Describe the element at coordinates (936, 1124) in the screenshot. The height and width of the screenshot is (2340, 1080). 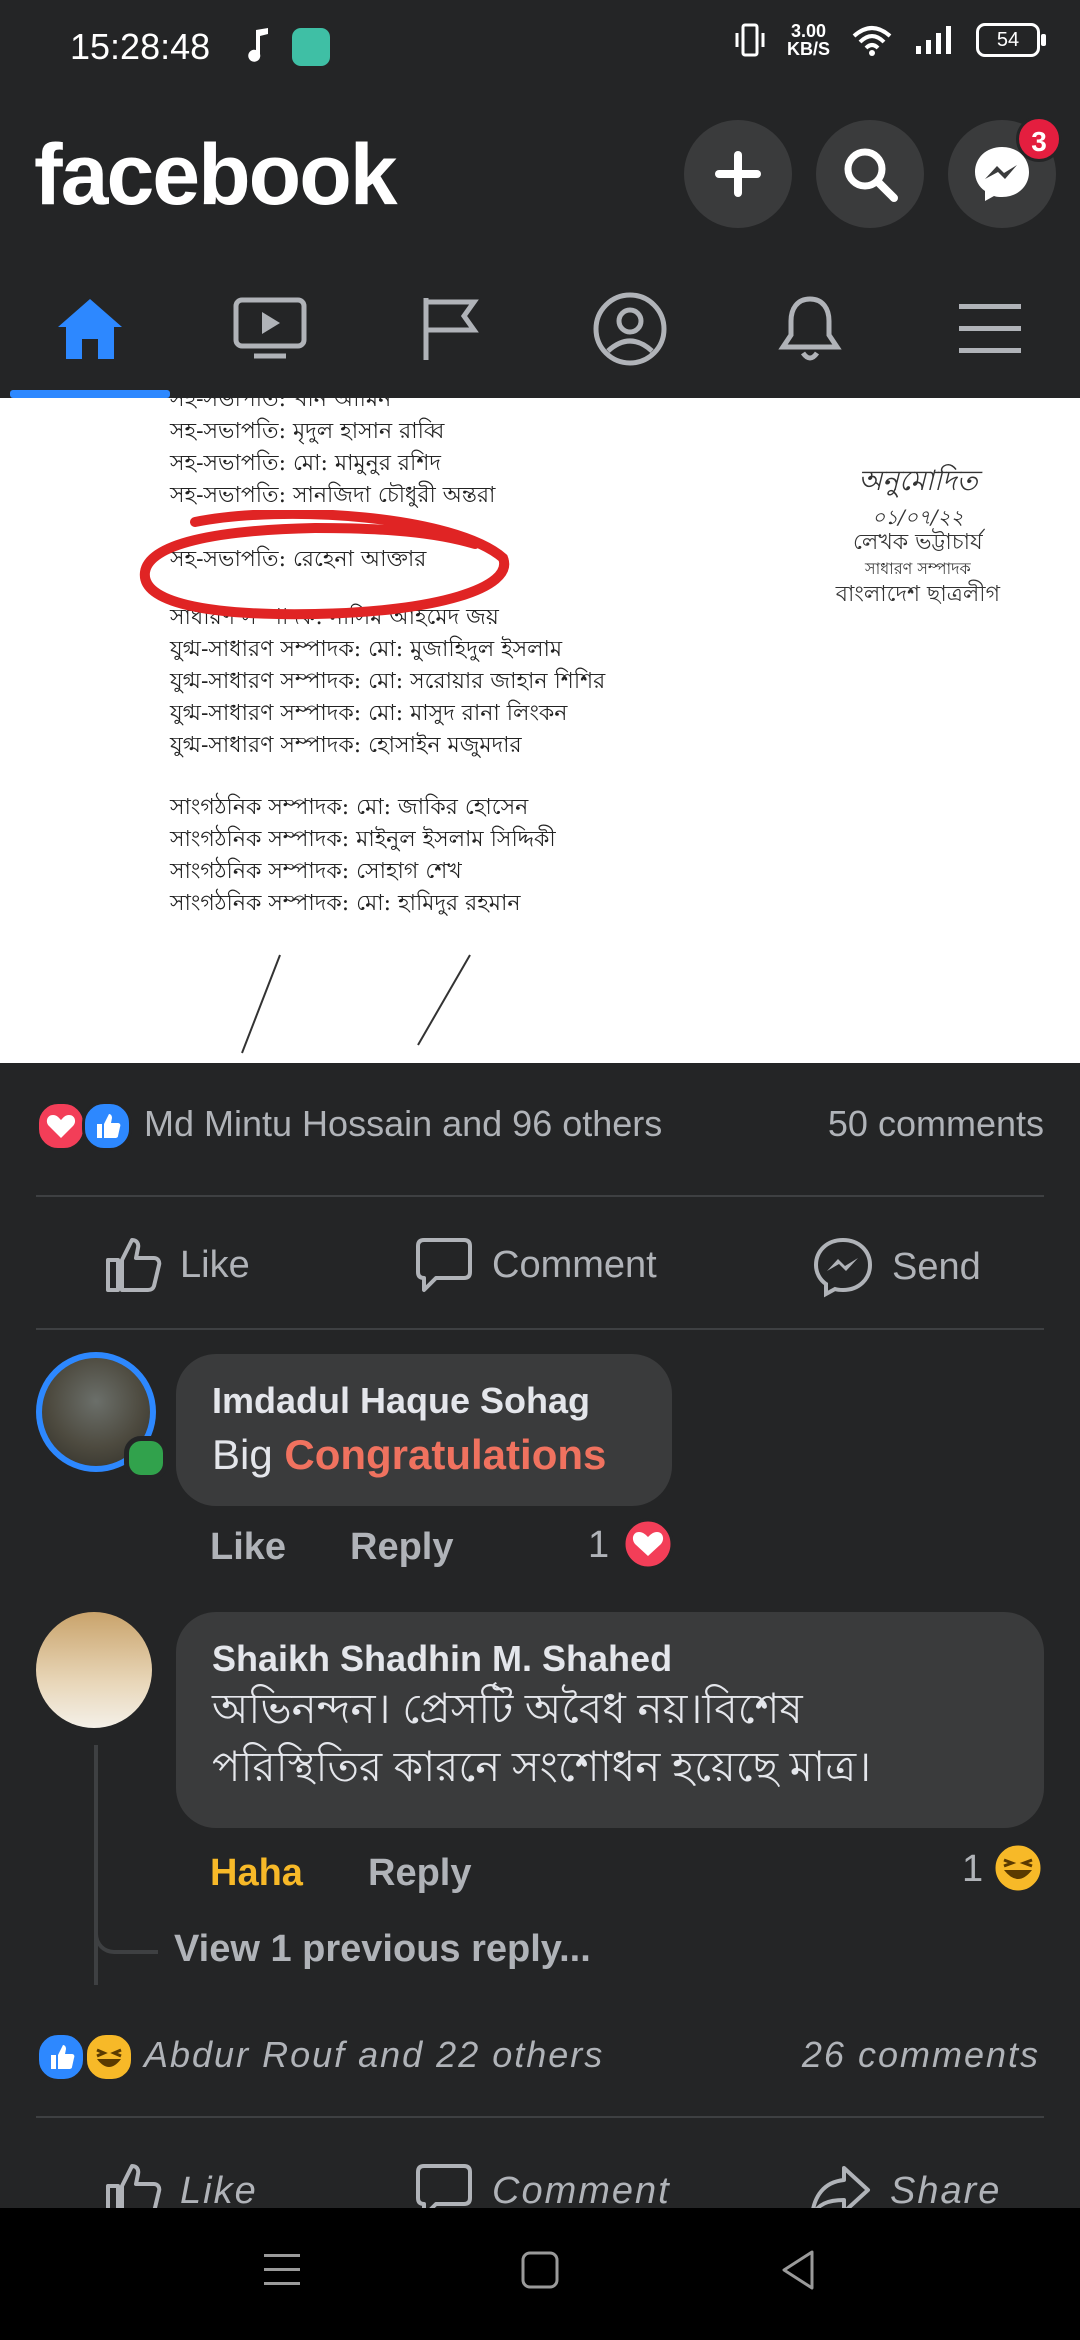
I see `comments-count: 50 comments` at that location.